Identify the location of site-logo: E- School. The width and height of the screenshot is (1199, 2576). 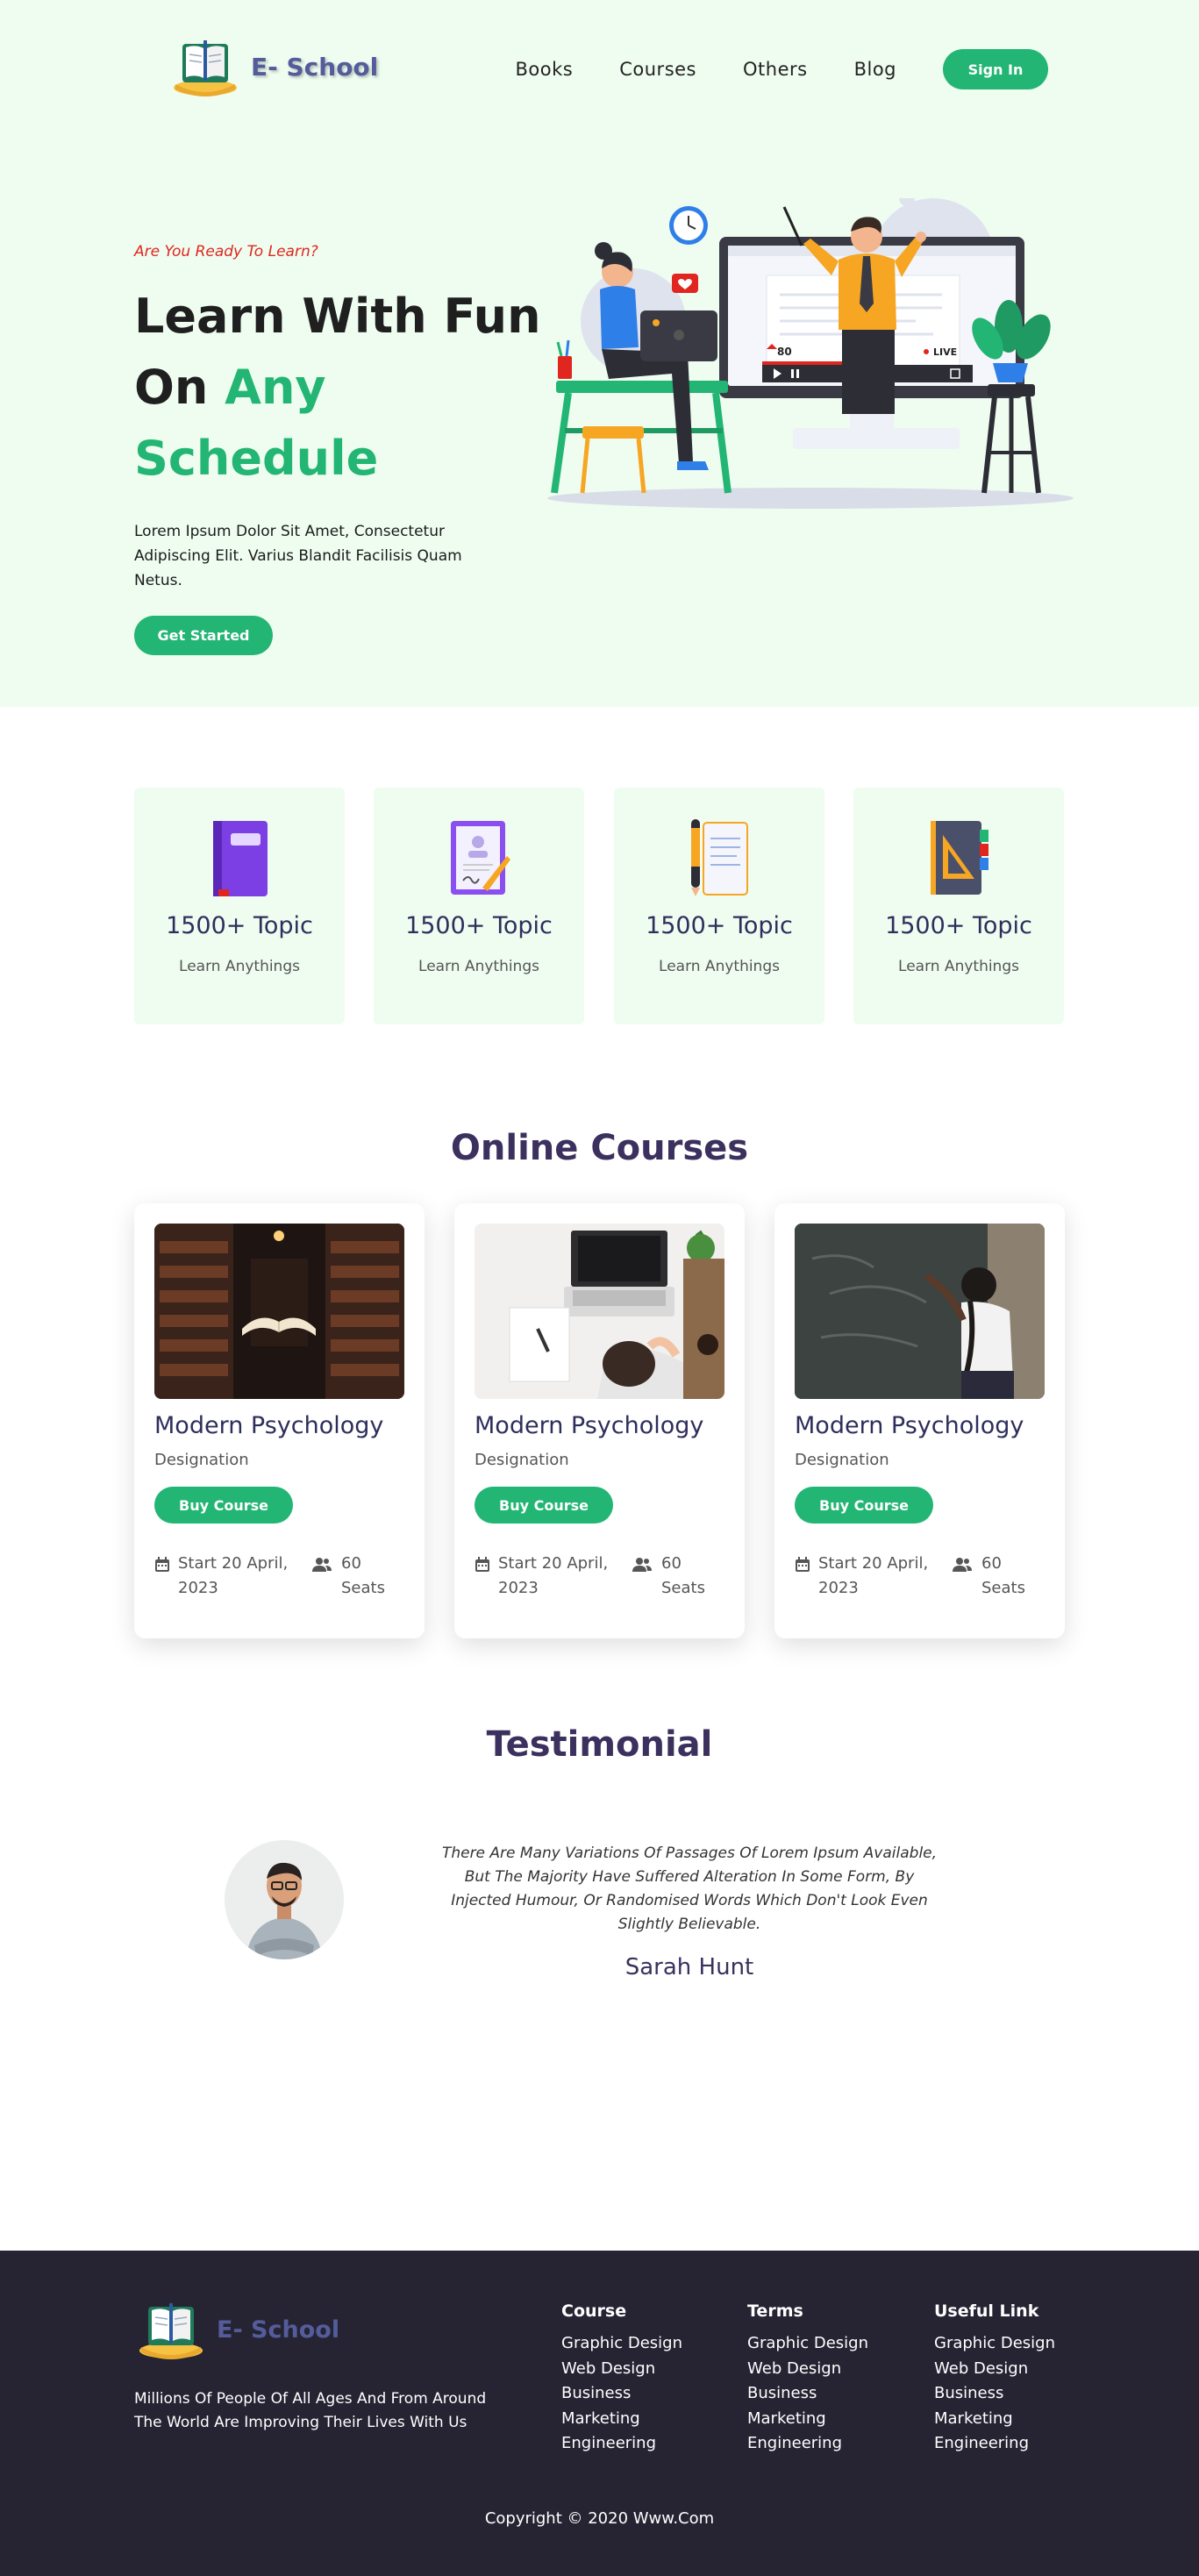
(273, 67).